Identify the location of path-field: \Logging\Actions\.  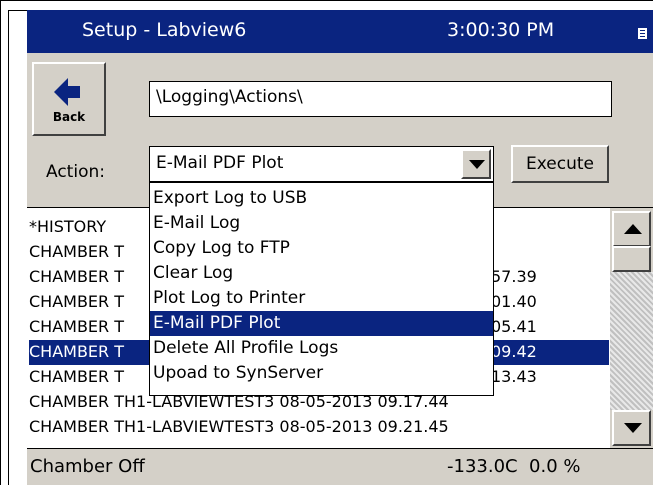
(380, 99).